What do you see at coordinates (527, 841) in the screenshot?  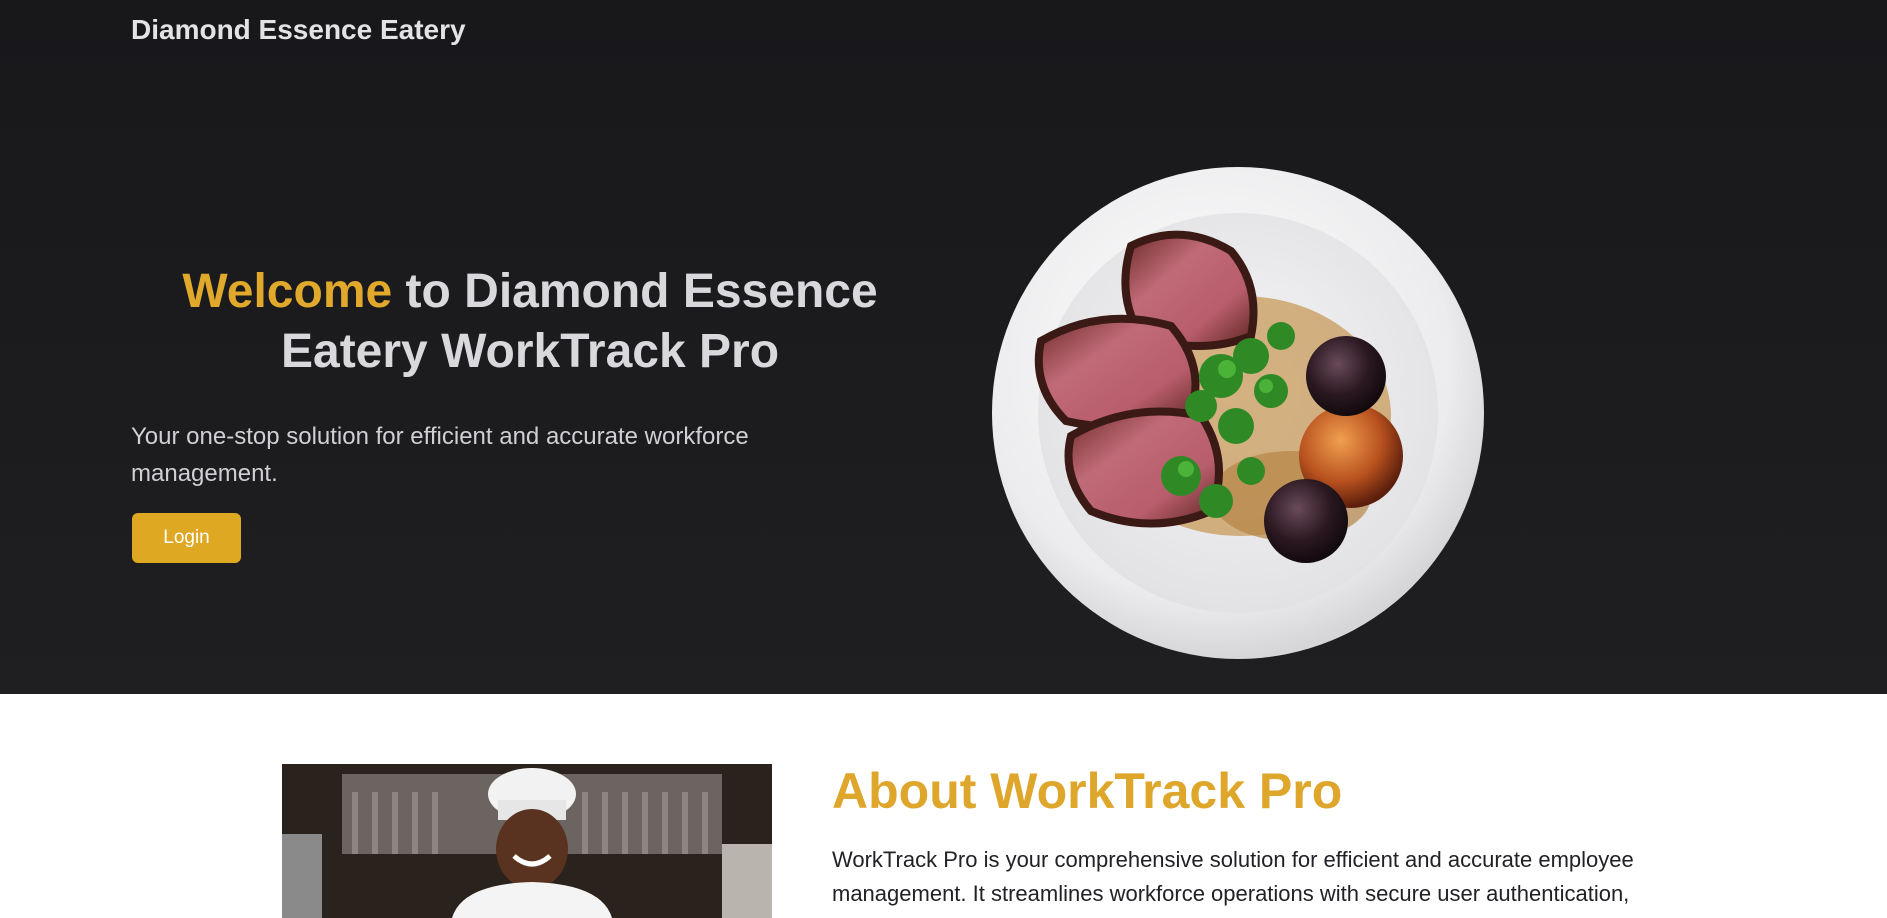 I see `chef-image` at bounding box center [527, 841].